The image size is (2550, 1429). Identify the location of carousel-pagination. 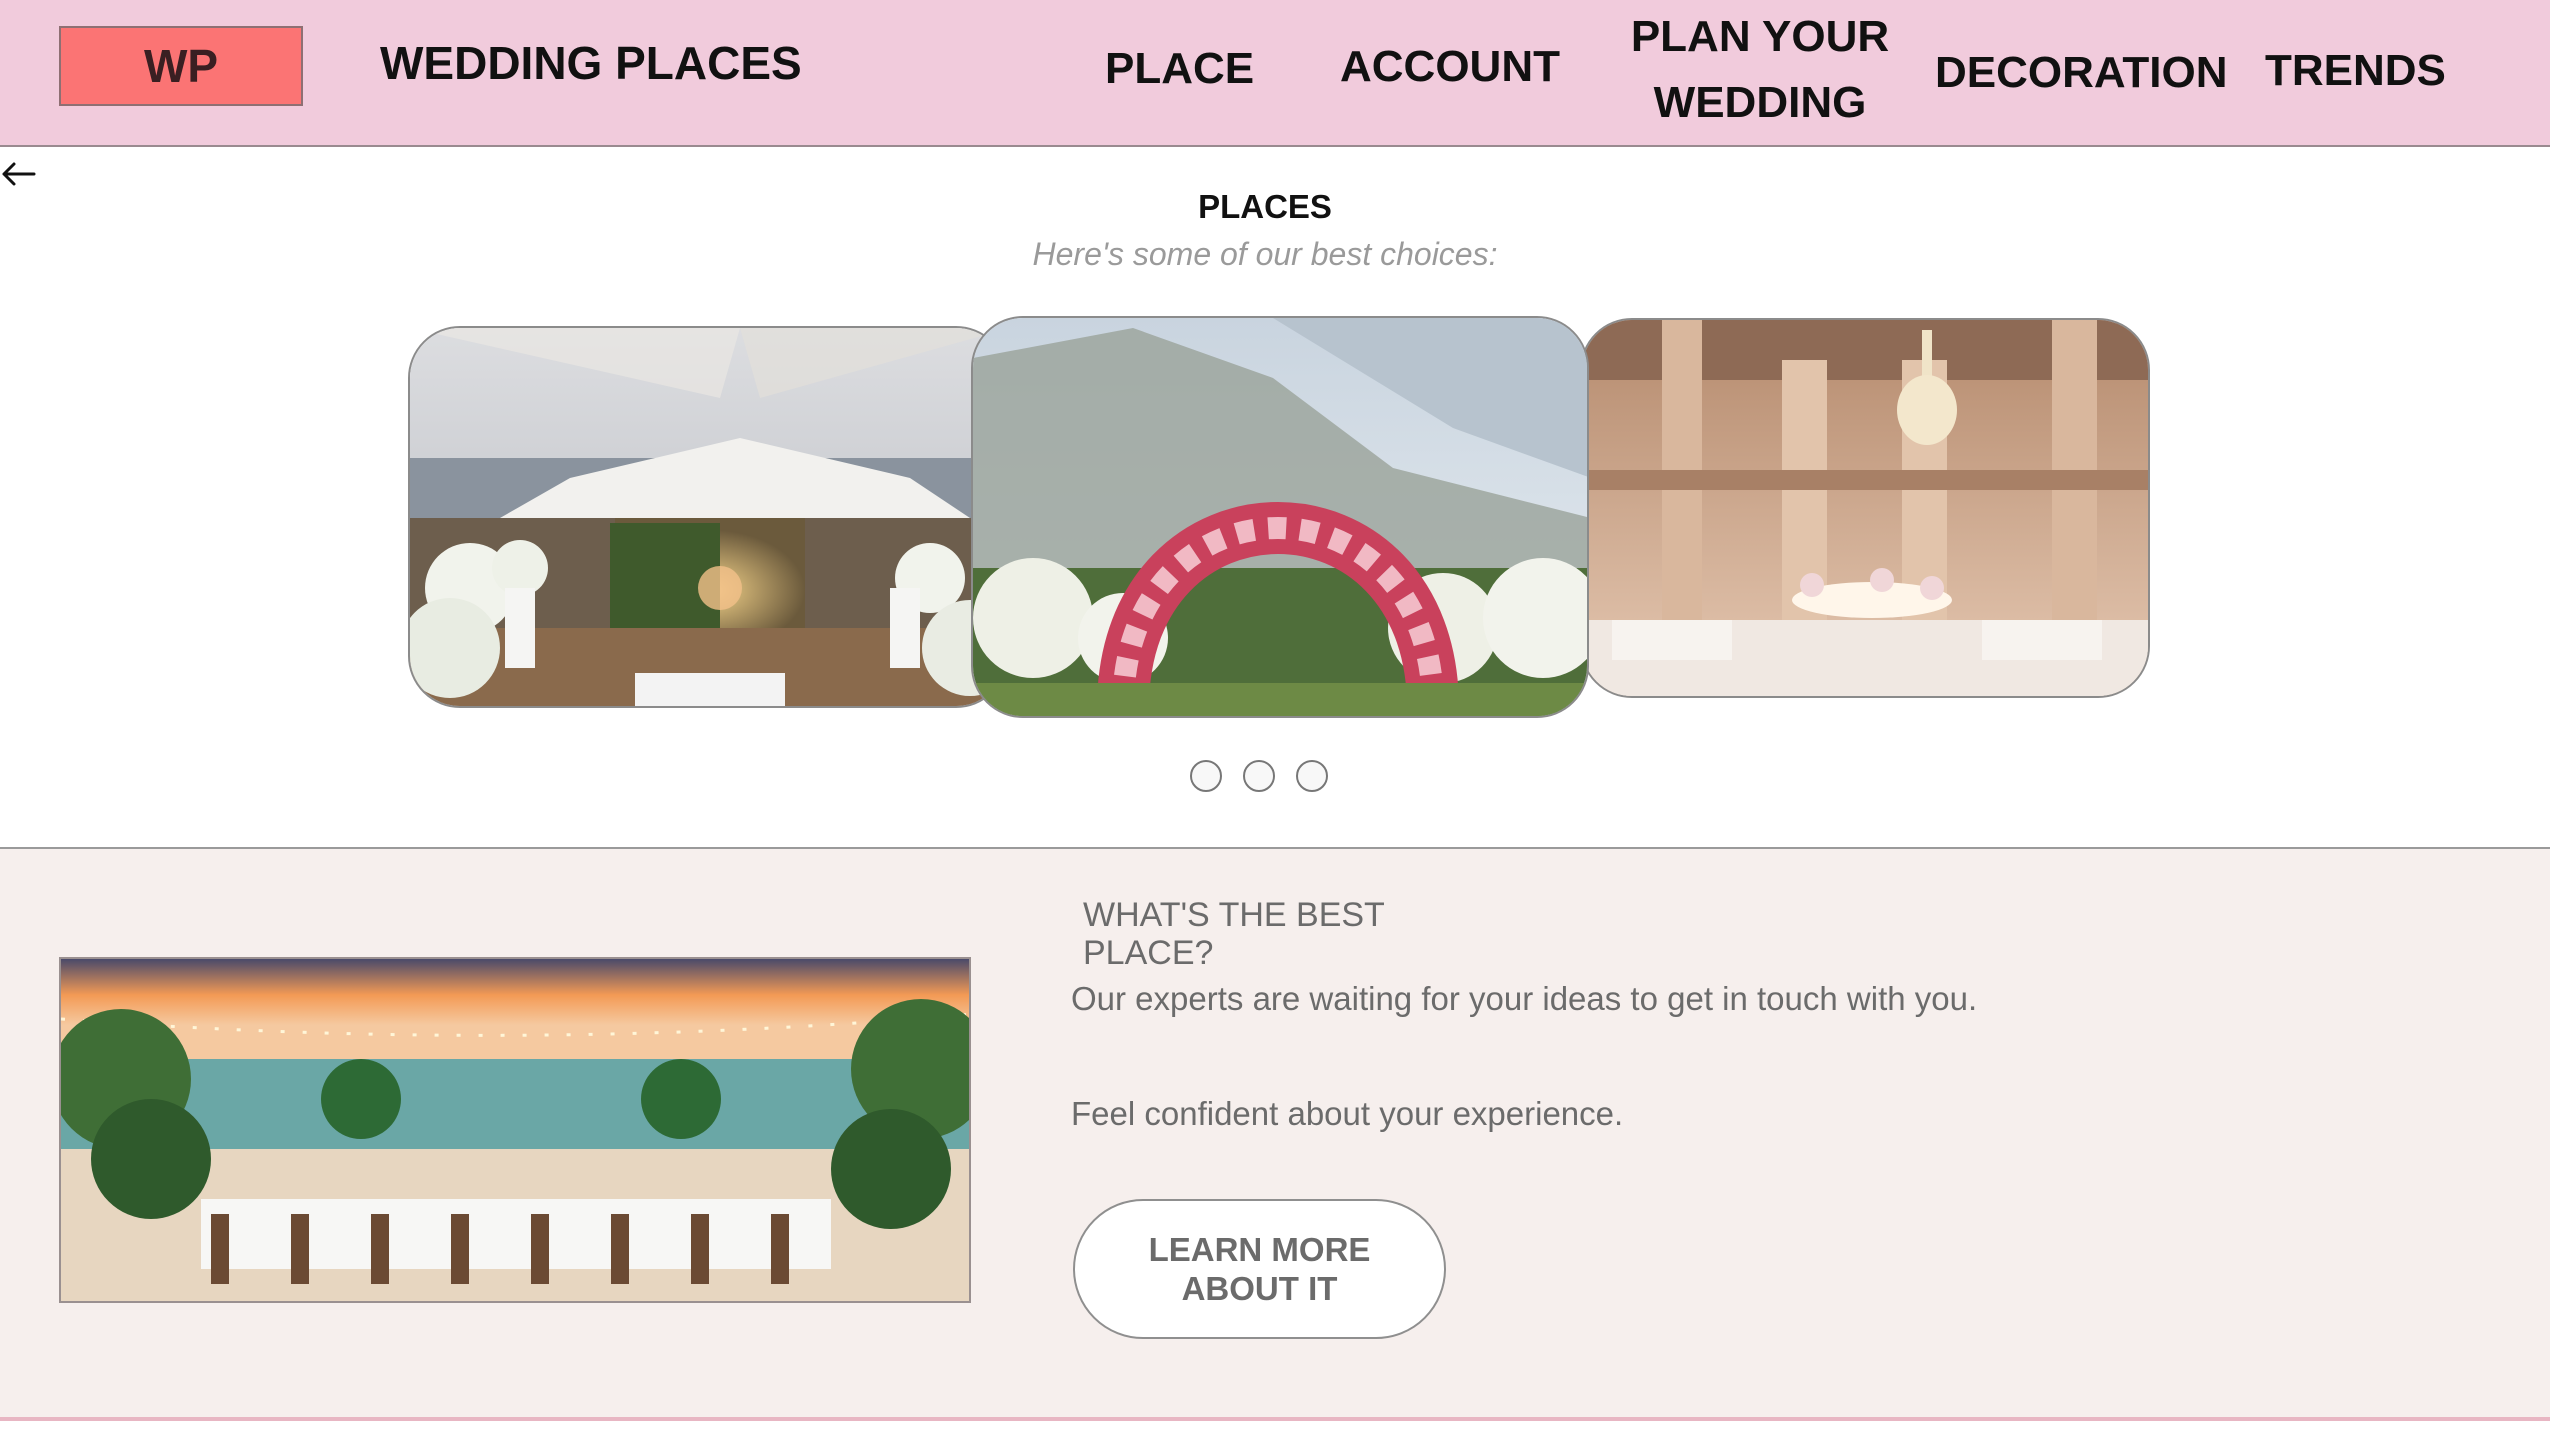
(1259, 776).